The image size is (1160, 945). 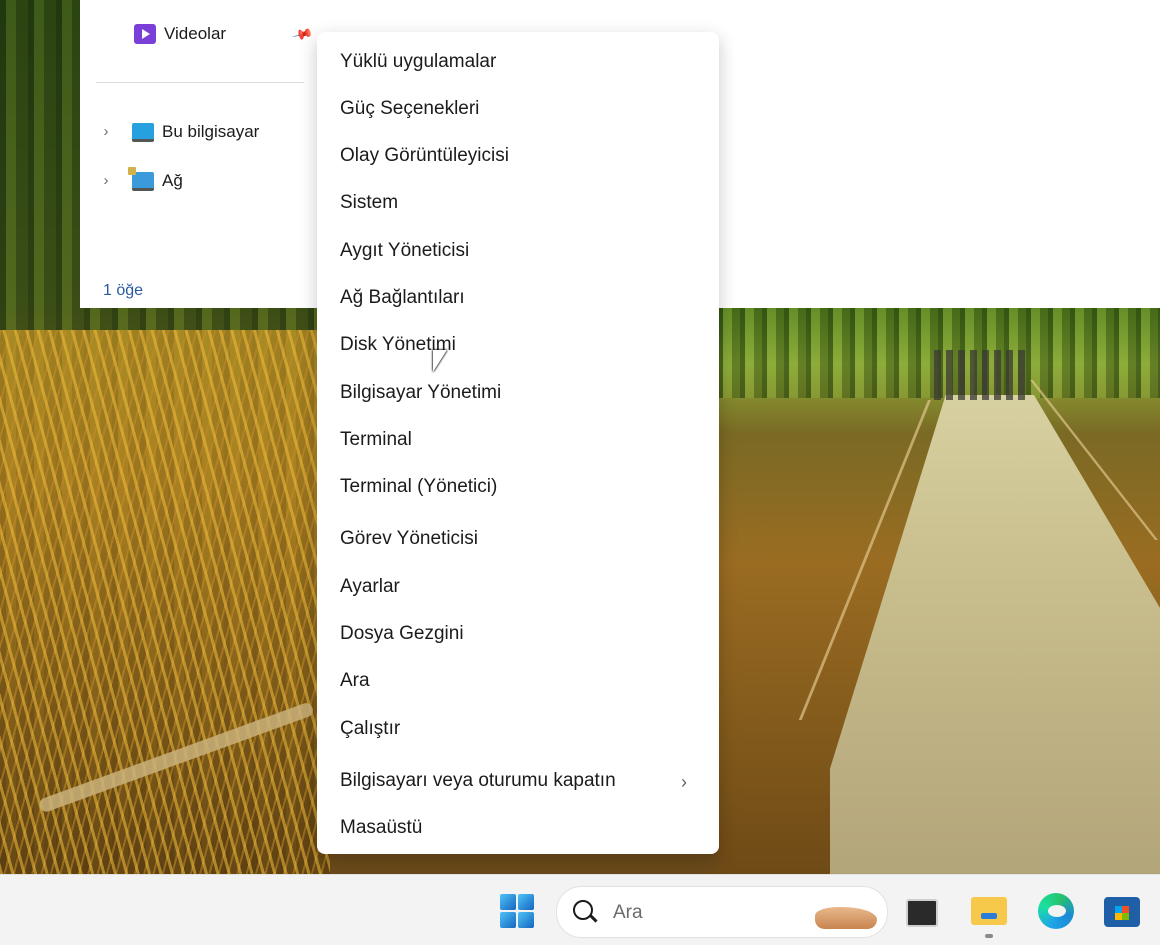 What do you see at coordinates (402, 298) in the screenshot?
I see `menu-item-network-connections: Ağ Bağlantıları` at bounding box center [402, 298].